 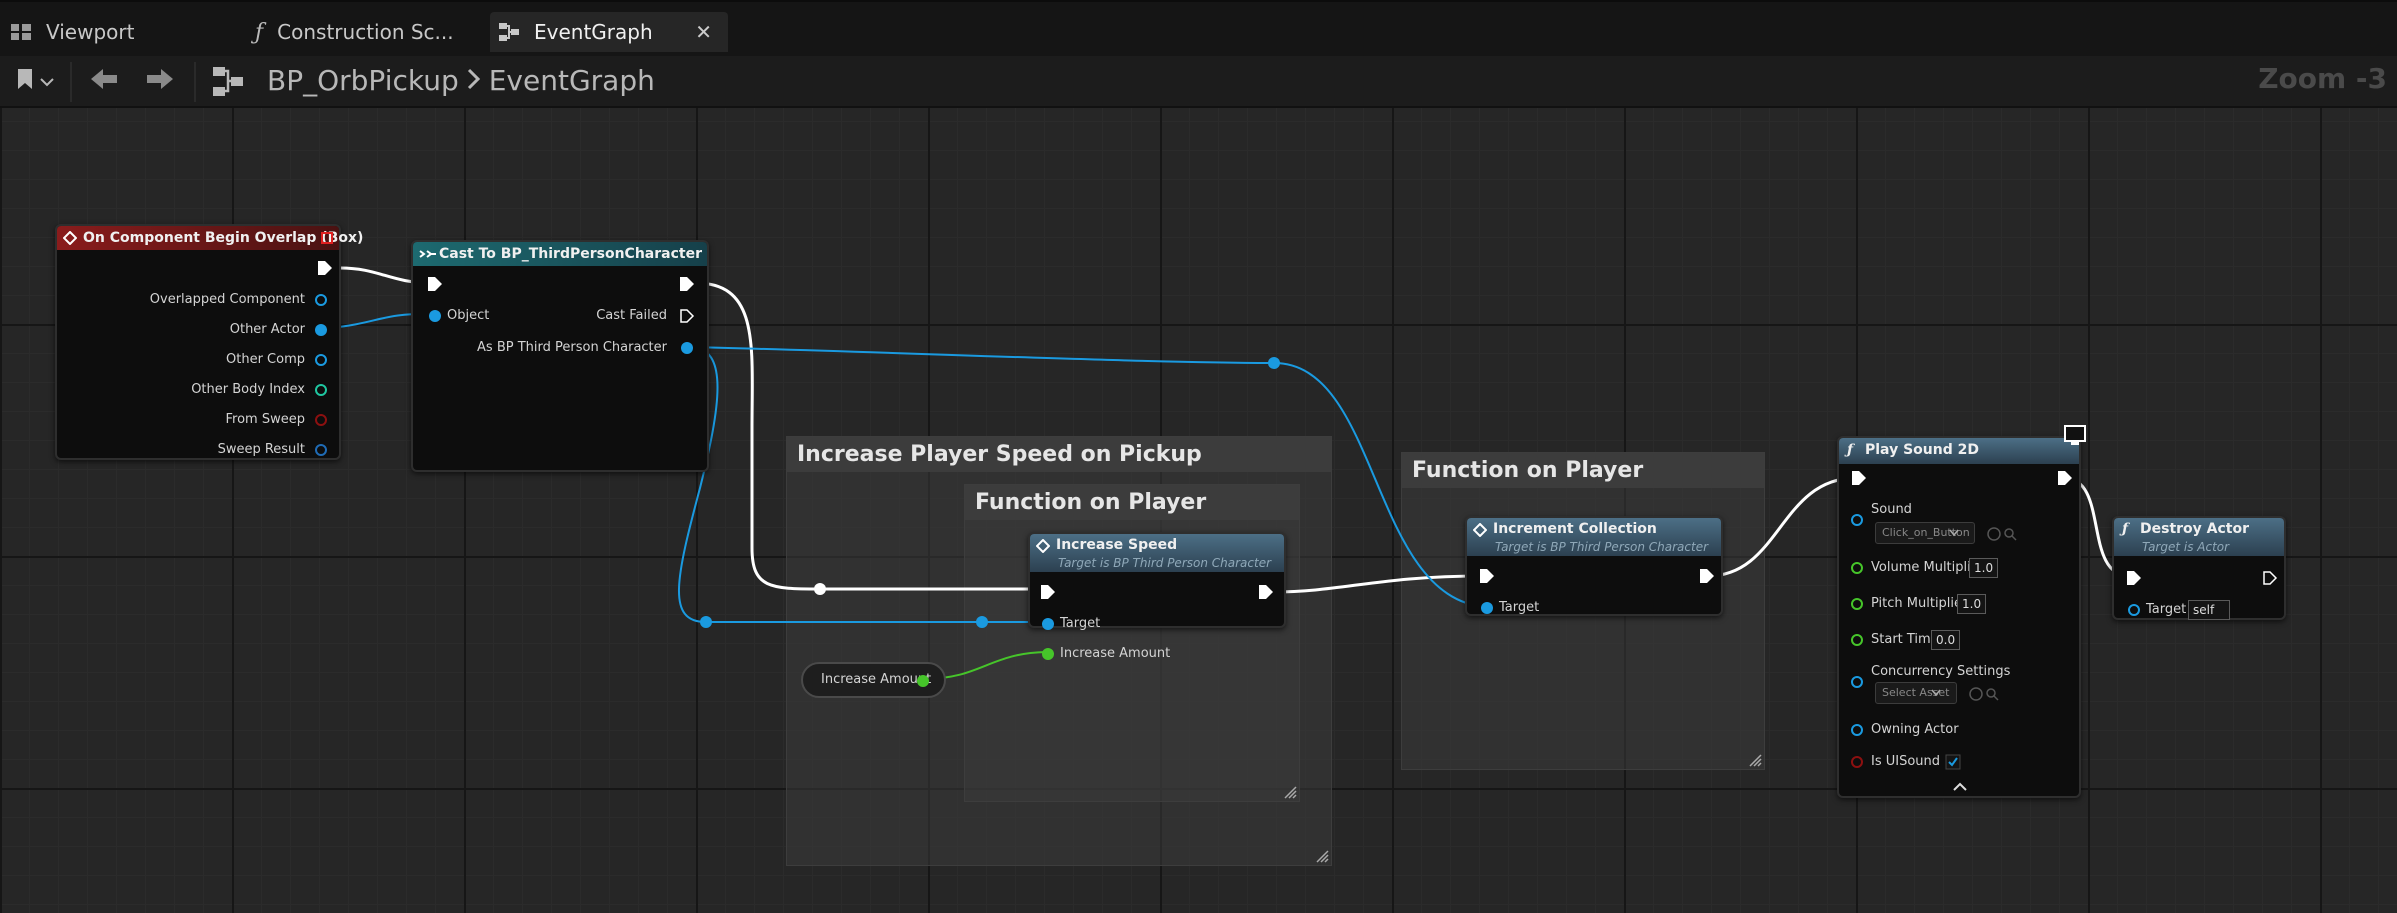 What do you see at coordinates (248, 389) in the screenshot?
I see `pin-label: Other Body Index` at bounding box center [248, 389].